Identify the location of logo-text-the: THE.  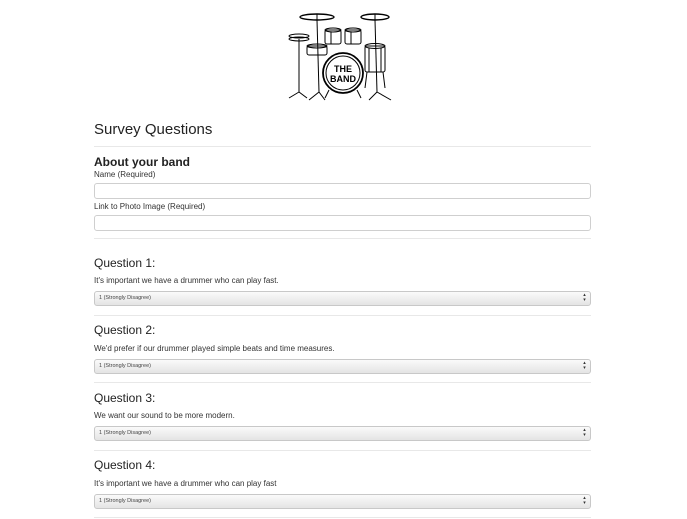
(343, 69).